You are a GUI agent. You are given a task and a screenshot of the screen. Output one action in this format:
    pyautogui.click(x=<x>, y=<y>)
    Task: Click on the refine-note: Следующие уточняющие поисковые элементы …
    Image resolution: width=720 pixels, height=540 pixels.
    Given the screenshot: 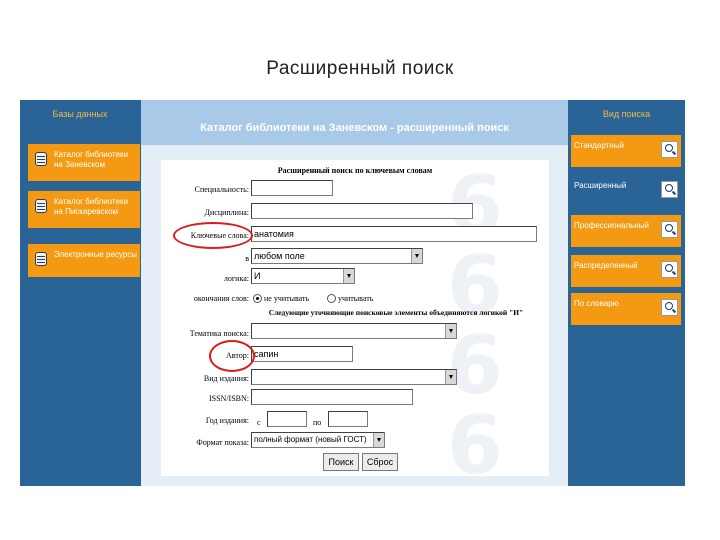 What is the action you would take?
    pyautogui.click(x=396, y=312)
    